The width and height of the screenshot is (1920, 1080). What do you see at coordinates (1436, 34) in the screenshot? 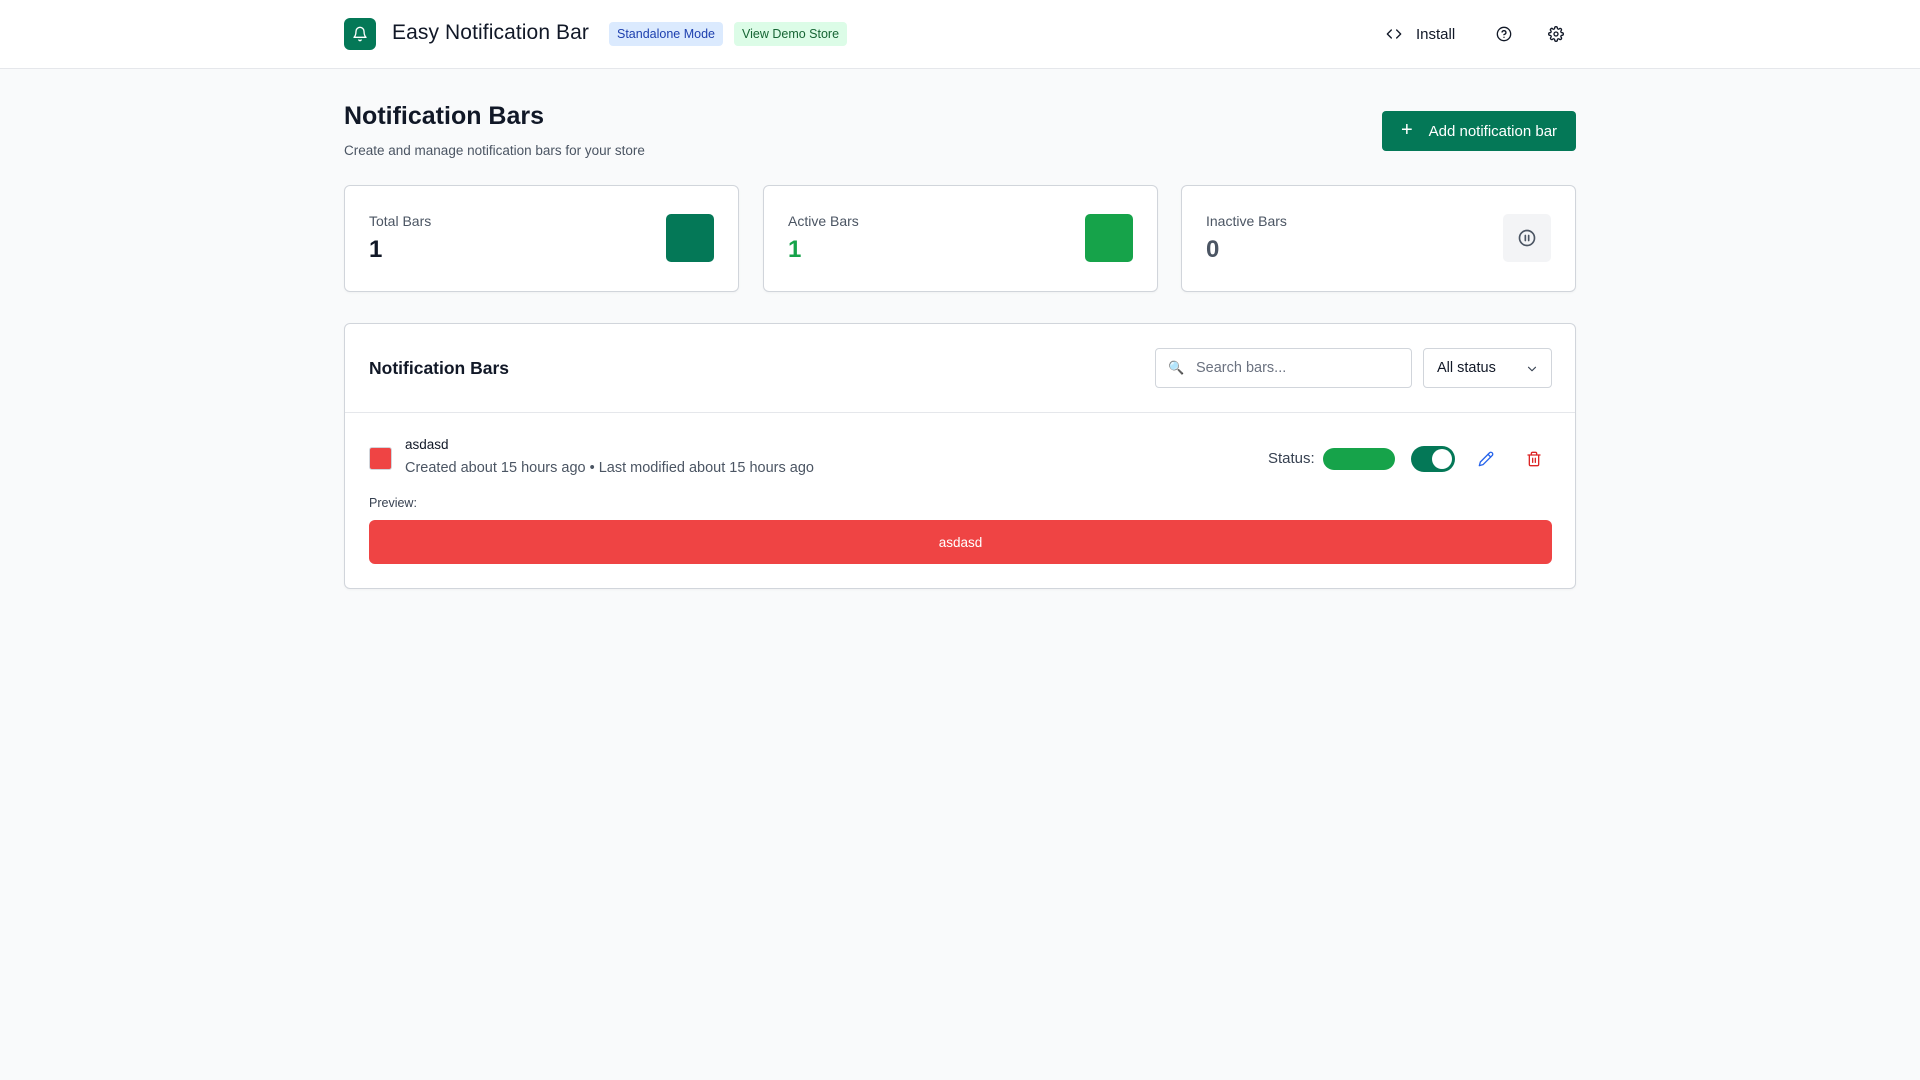
I see `install-label: Install` at bounding box center [1436, 34].